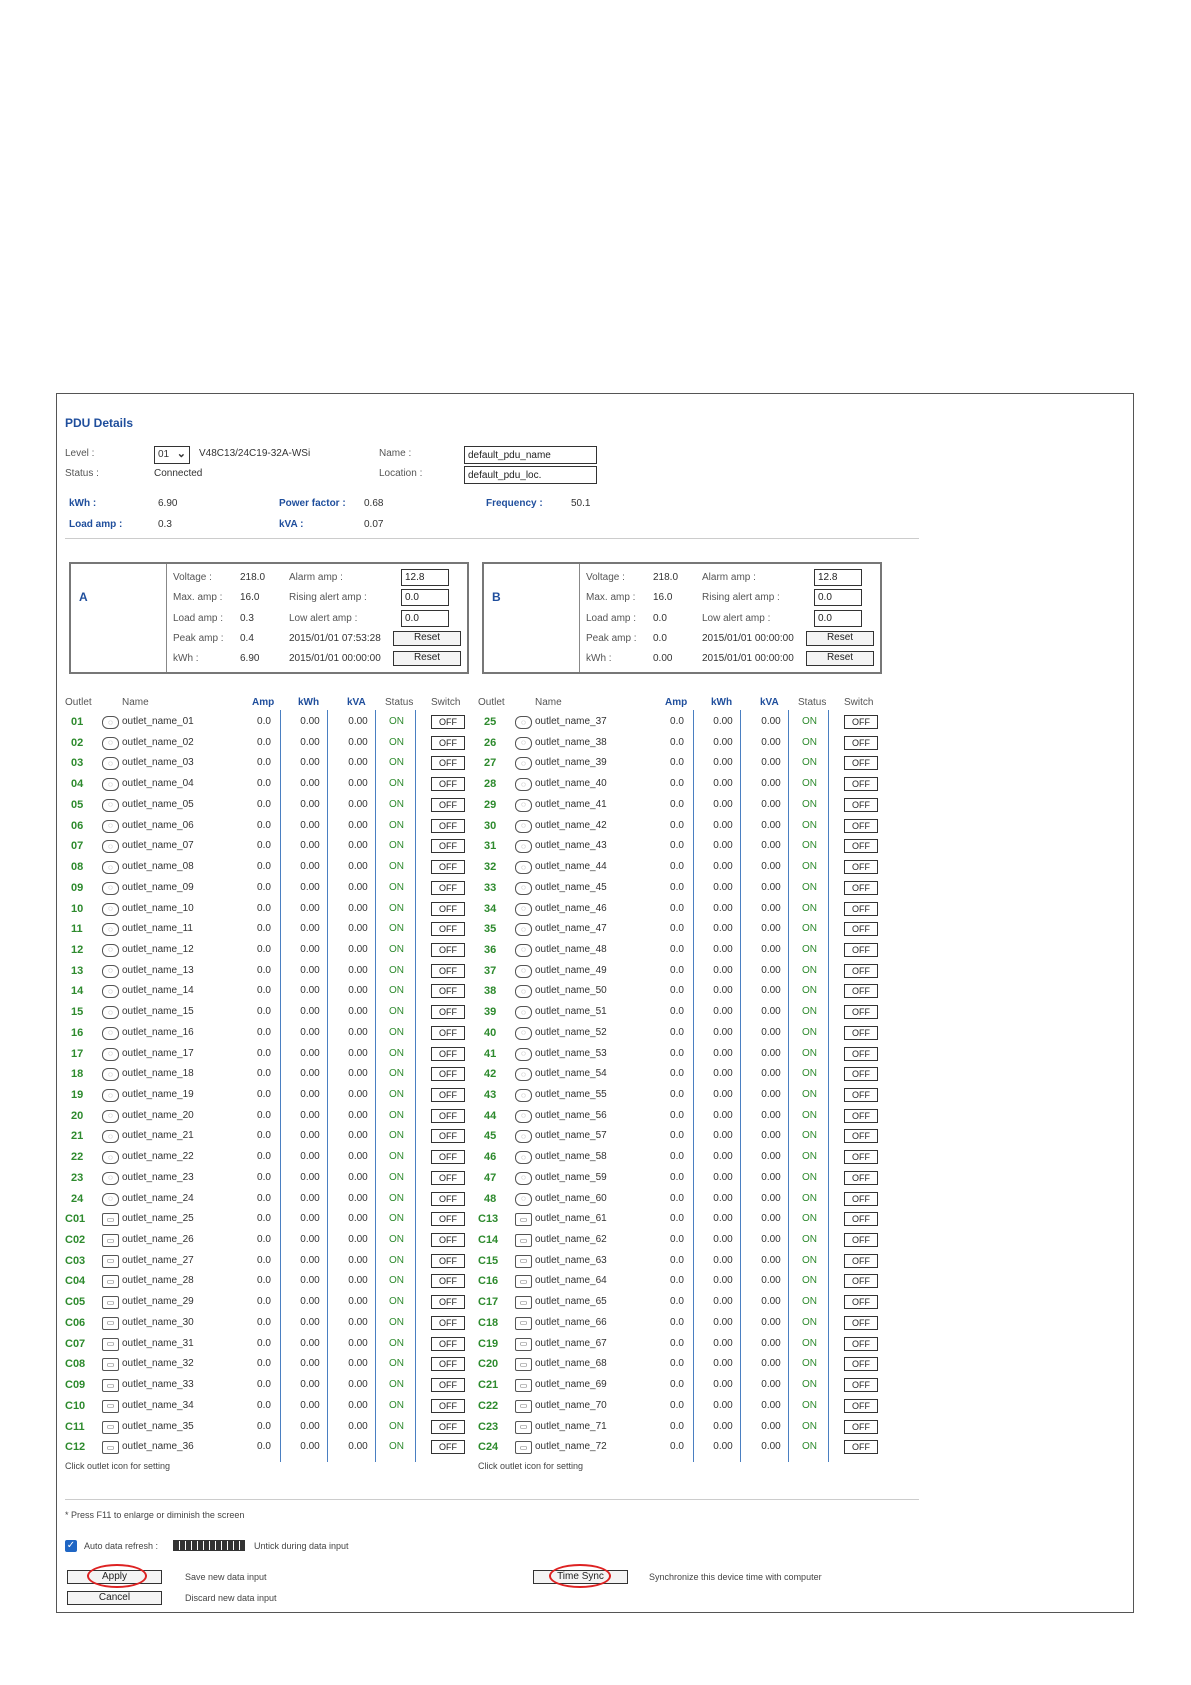 The width and height of the screenshot is (1191, 1685). What do you see at coordinates (427, 658) in the screenshot?
I see `reset-kwh-button: Reset` at bounding box center [427, 658].